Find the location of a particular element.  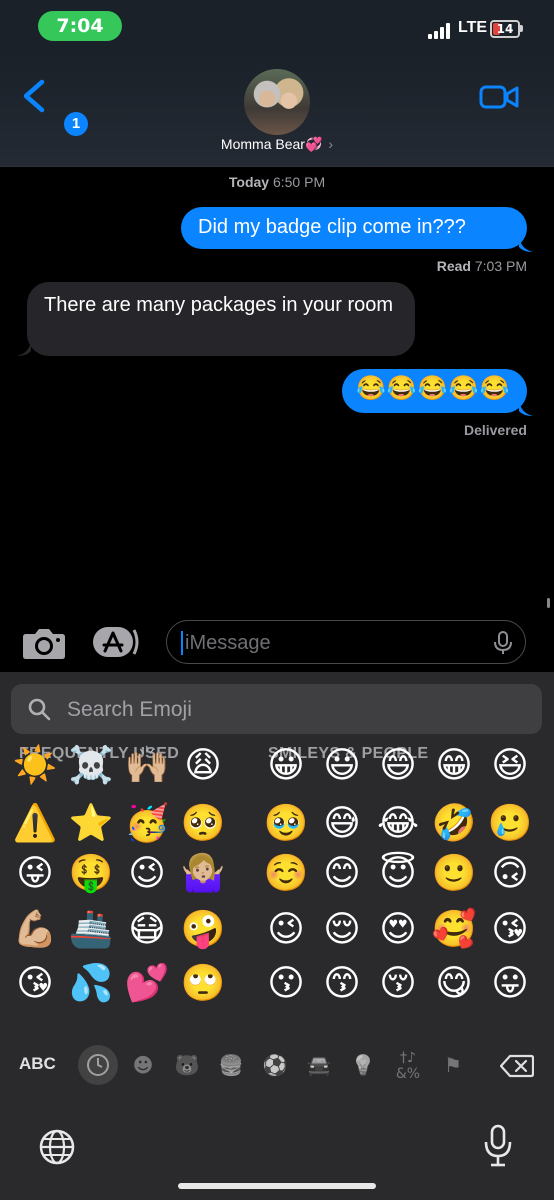

emoji-key: 😋 is located at coordinates (454, 984).